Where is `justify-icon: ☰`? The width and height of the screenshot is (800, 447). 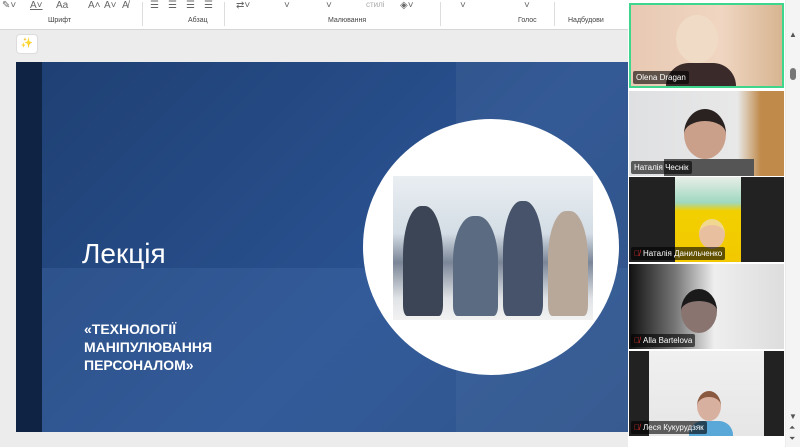
justify-icon: ☰ is located at coordinates (208, 5).